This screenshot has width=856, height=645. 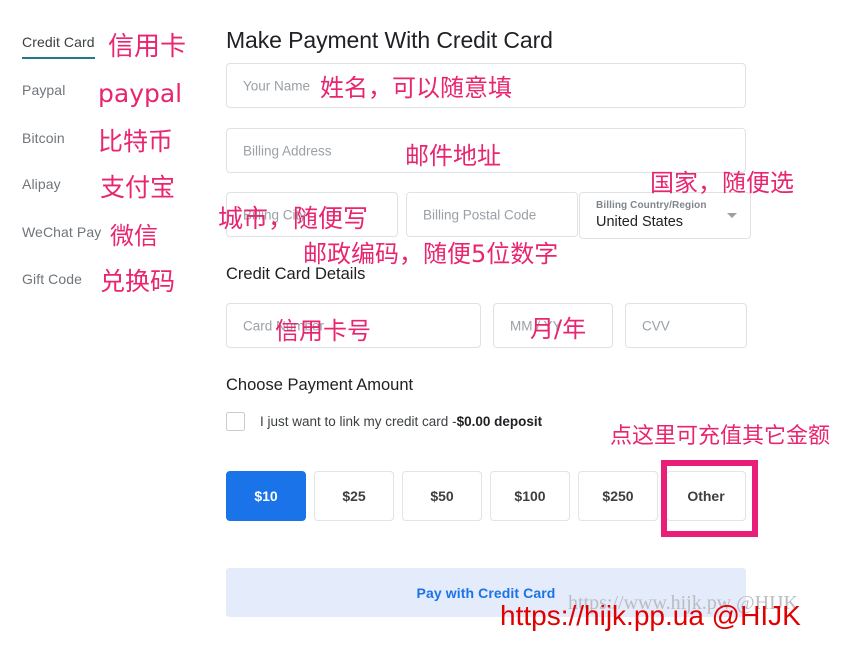 I want to click on sidebar-item-paypal: Paypal, so click(x=43, y=90).